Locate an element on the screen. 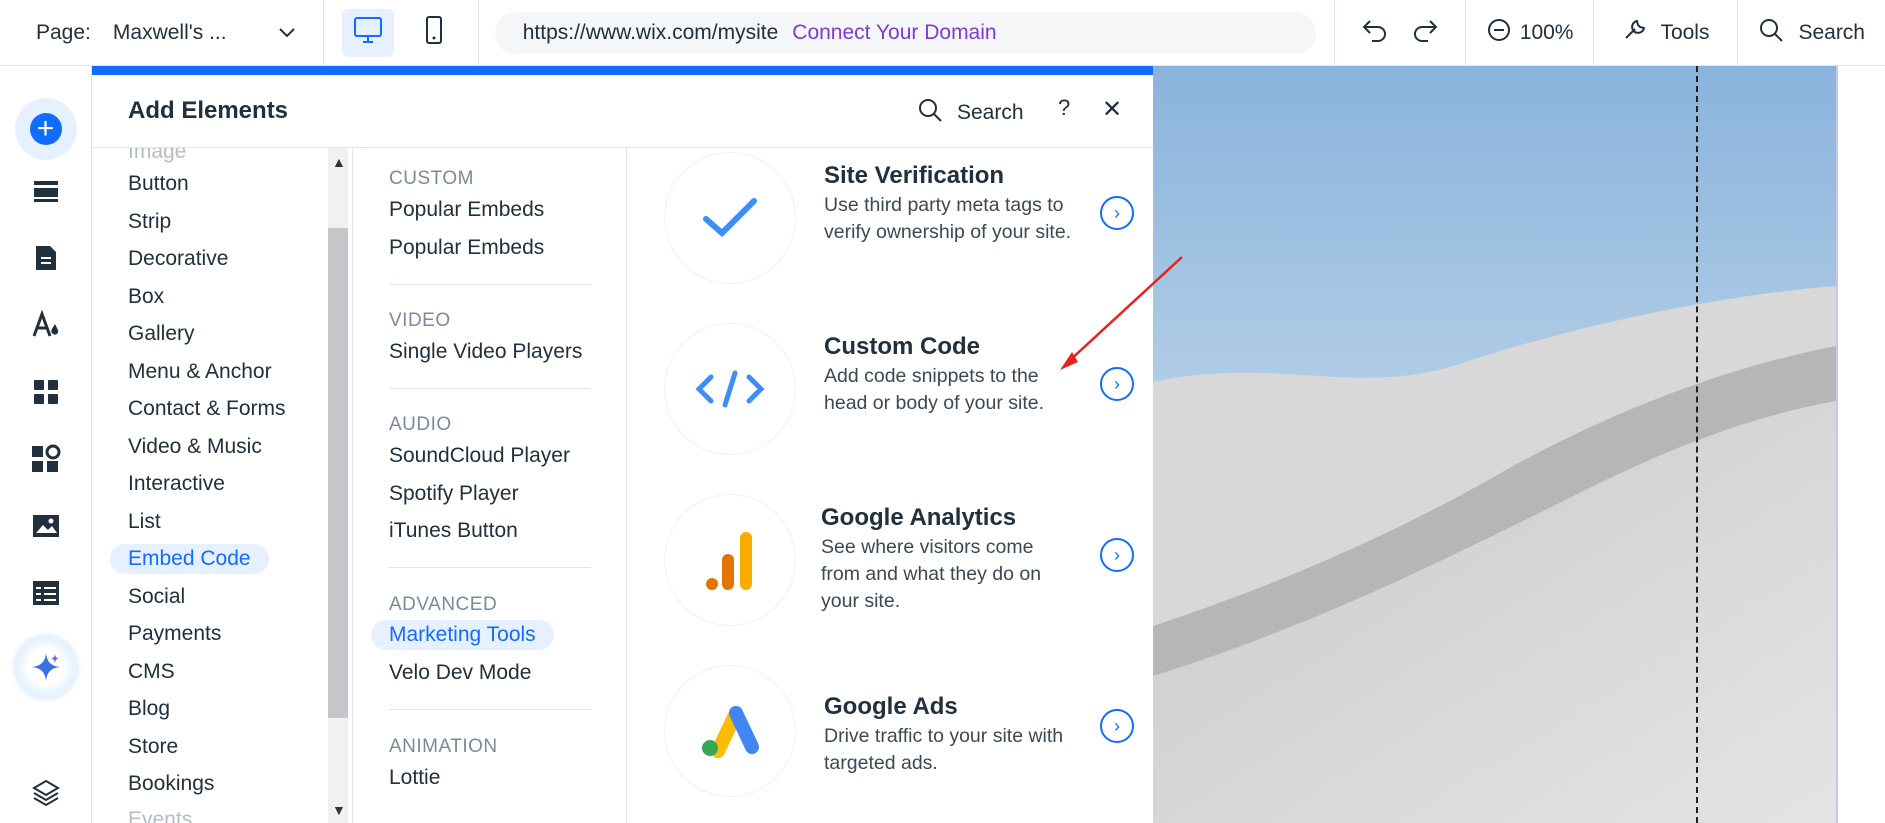  analytics-icon is located at coordinates (730, 560).